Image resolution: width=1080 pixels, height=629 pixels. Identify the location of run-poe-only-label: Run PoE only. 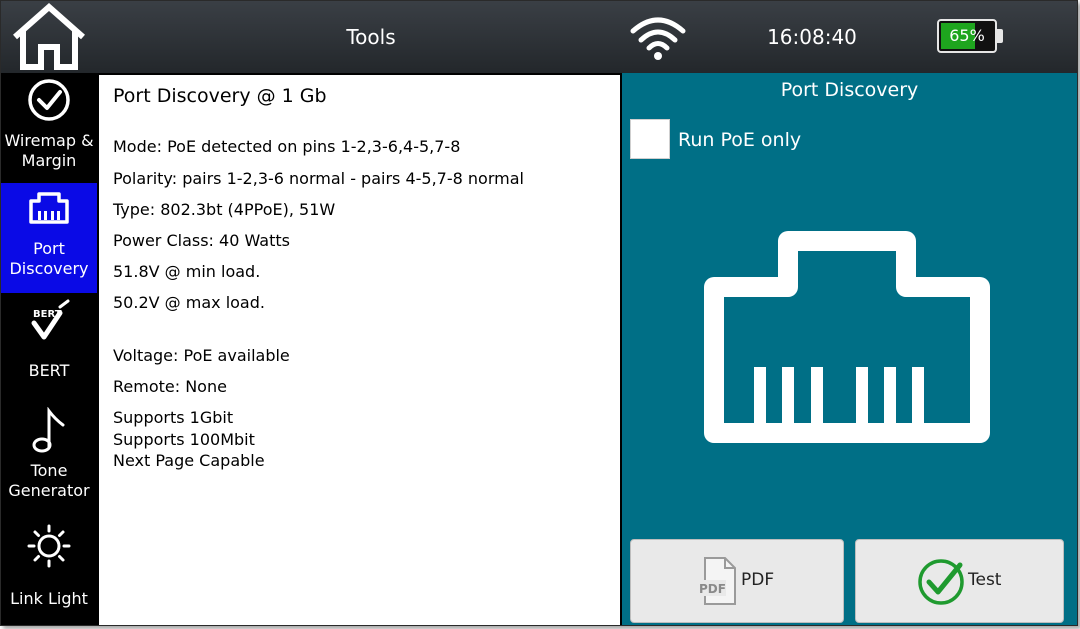
(740, 140).